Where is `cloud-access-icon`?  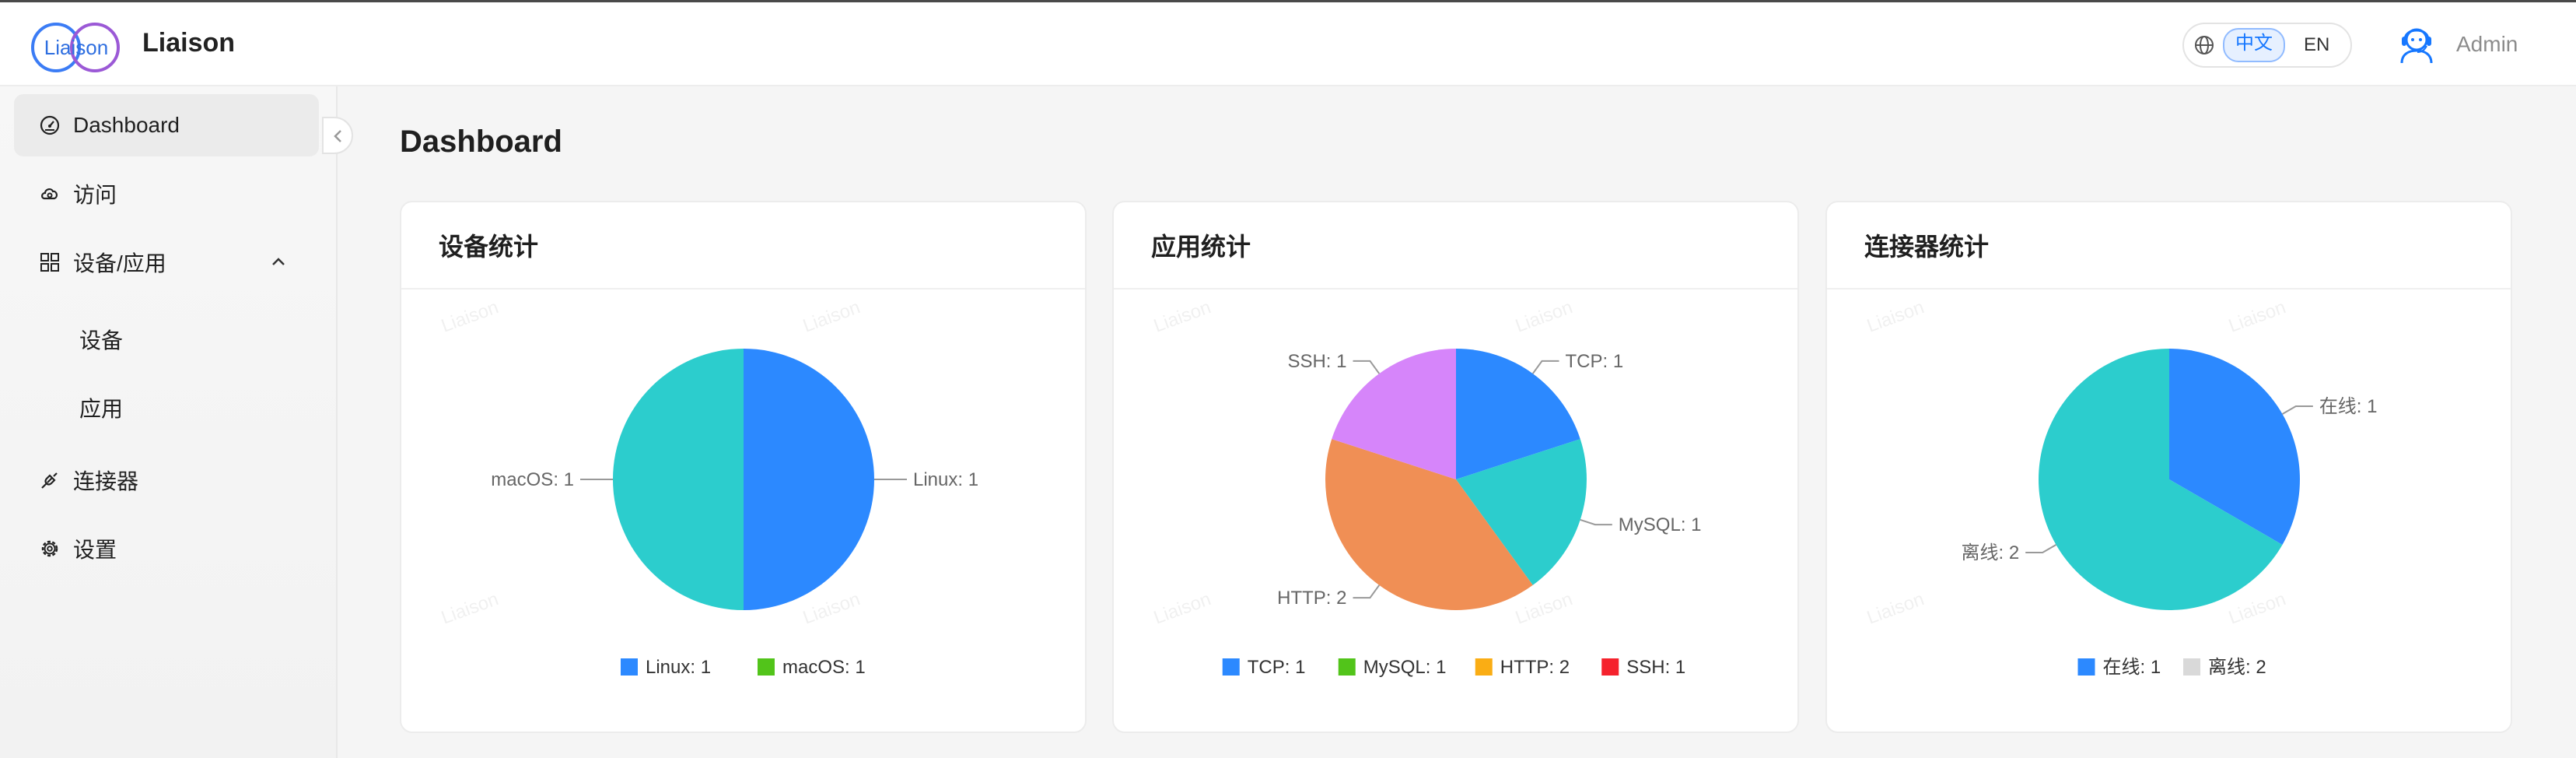
cloud-access-icon is located at coordinates (49, 194).